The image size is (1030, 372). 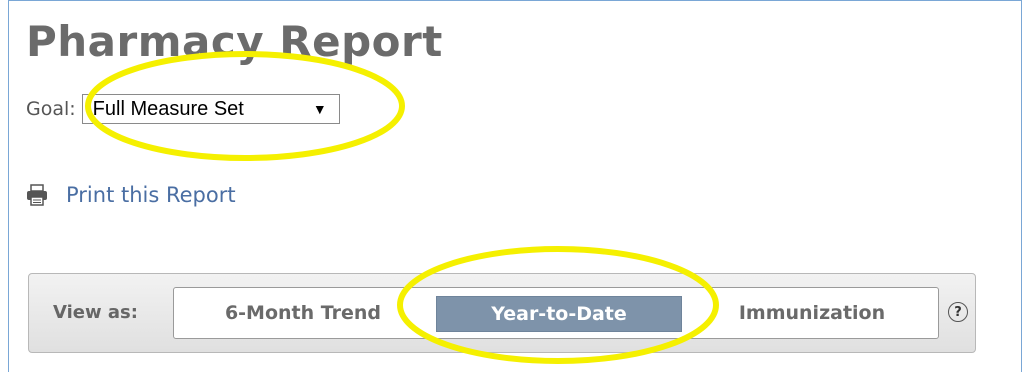 What do you see at coordinates (151, 195) in the screenshot?
I see `print-report-label: Print this Report` at bounding box center [151, 195].